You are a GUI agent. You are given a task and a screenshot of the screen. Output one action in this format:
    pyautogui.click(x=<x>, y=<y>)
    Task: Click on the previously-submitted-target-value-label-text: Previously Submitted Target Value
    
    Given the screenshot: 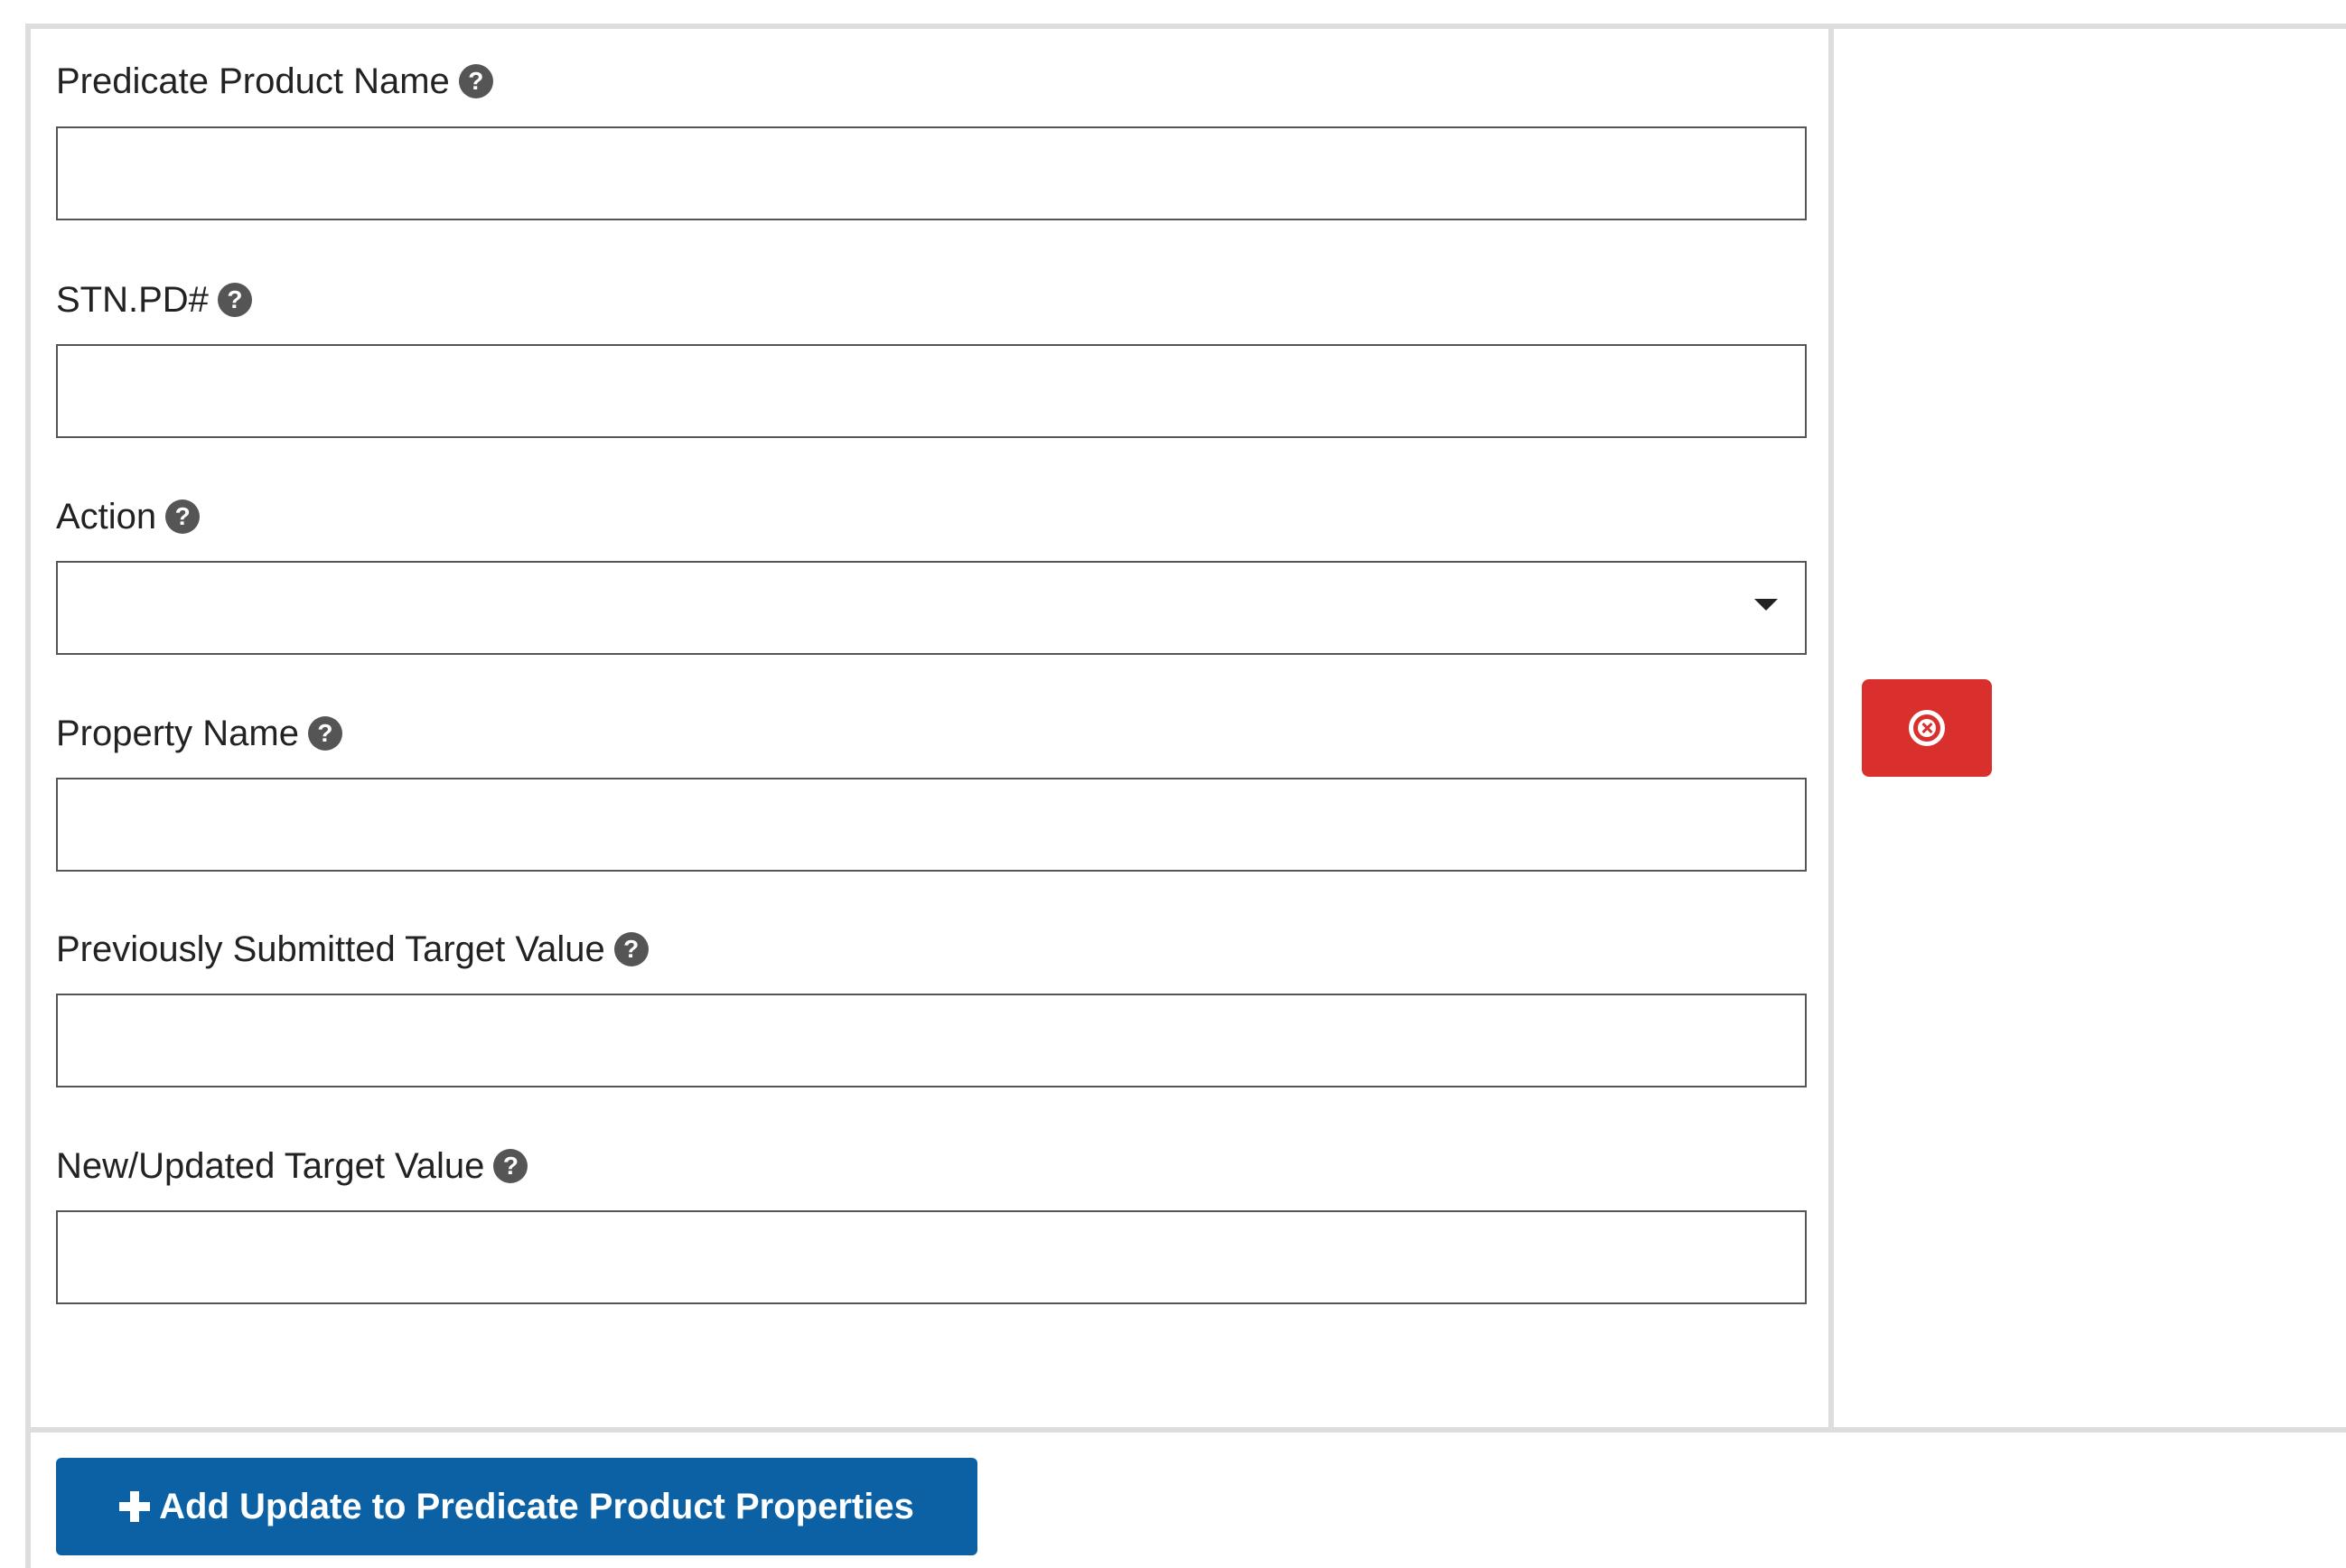 What is the action you would take?
    pyautogui.click(x=330, y=949)
    